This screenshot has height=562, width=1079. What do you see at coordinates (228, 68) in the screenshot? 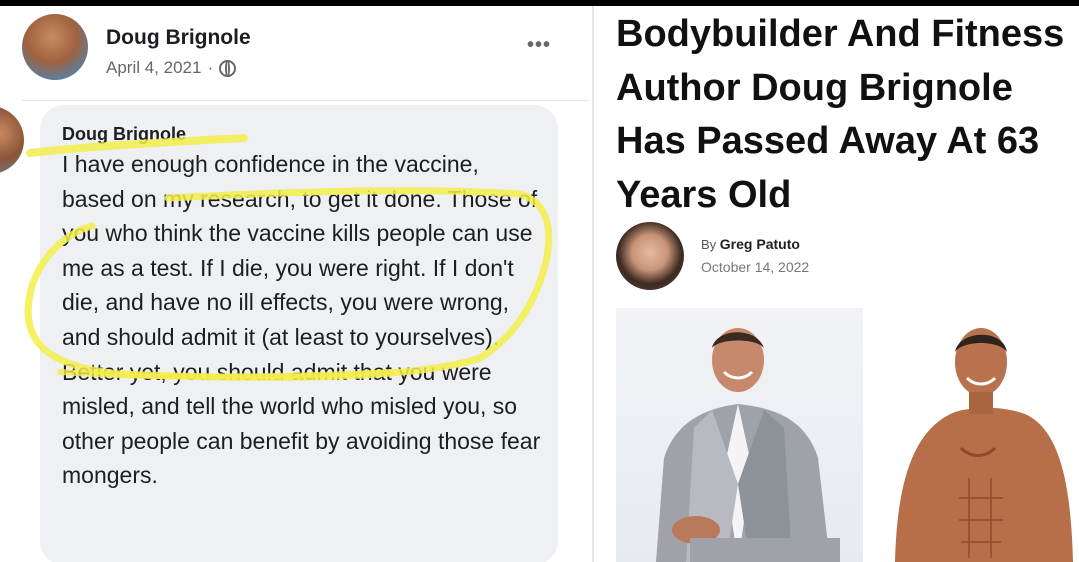
I see `globe-icon` at bounding box center [228, 68].